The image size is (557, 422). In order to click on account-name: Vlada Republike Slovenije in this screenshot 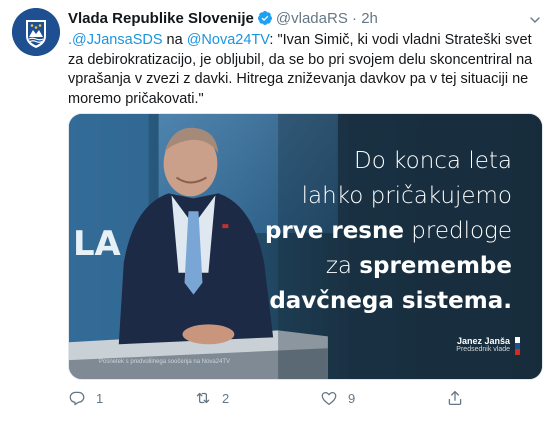, I will do `click(161, 18)`.